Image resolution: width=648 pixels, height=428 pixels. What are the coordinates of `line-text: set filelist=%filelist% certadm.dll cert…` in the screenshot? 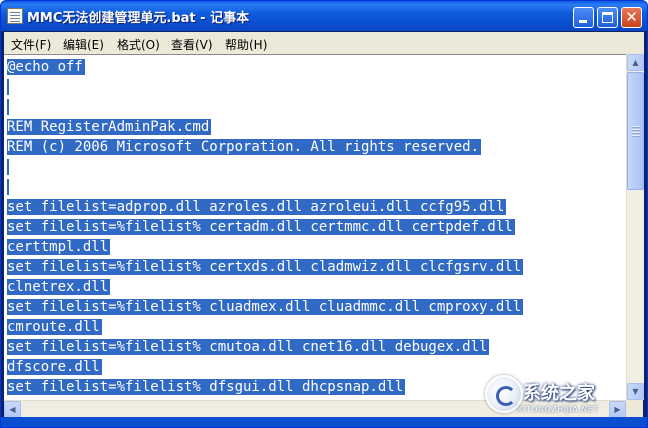 It's located at (261, 227).